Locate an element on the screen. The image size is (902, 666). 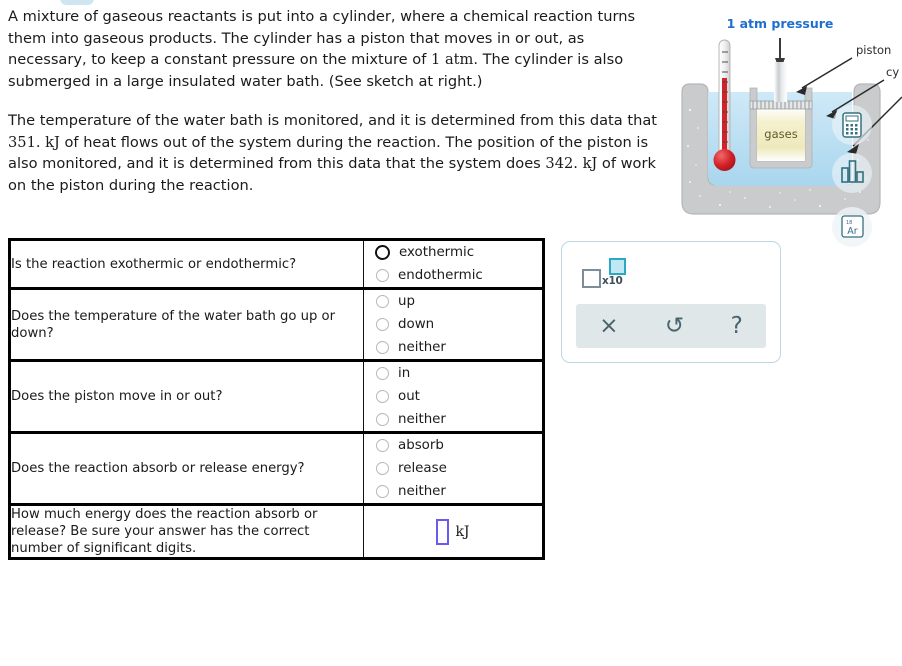
option-release: release is located at coordinates (453, 468).